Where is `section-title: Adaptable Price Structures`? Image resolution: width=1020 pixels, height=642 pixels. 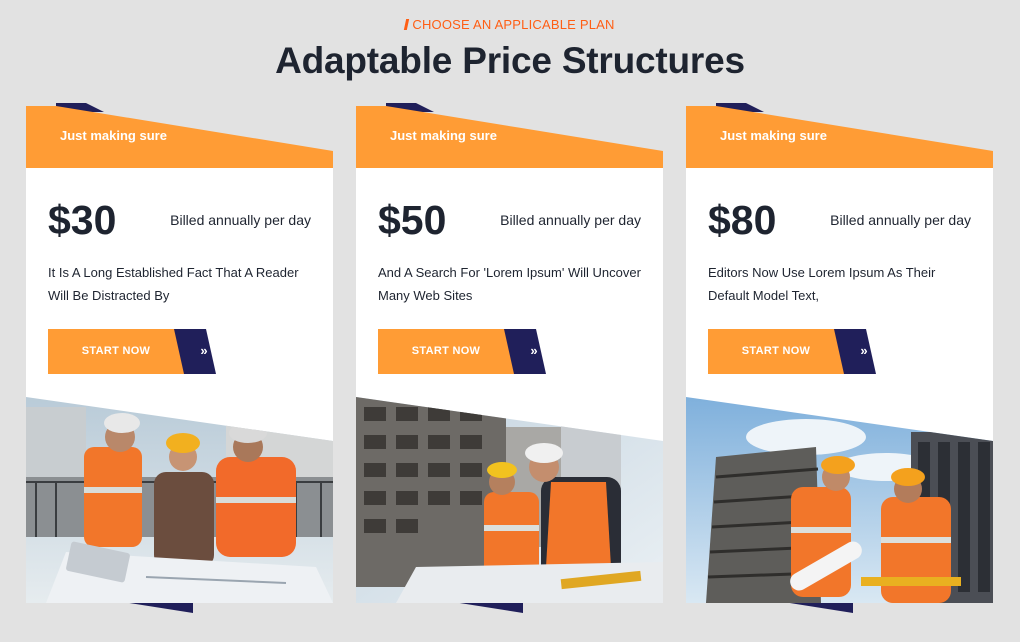 section-title: Adaptable Price Structures is located at coordinates (510, 60).